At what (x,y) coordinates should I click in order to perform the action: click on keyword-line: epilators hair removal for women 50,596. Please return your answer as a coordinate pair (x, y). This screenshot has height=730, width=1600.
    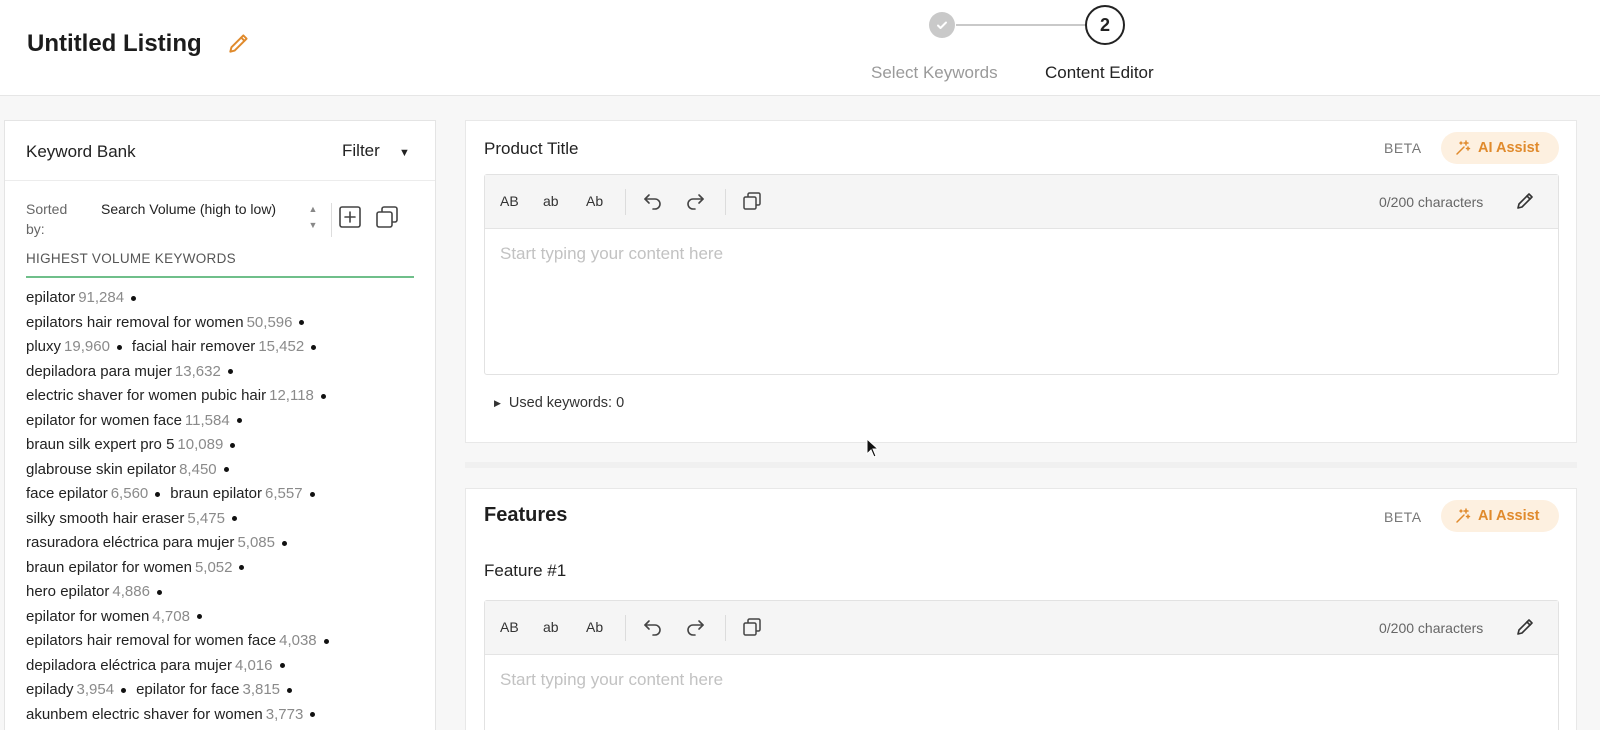
    Looking at the image, I should click on (226, 323).